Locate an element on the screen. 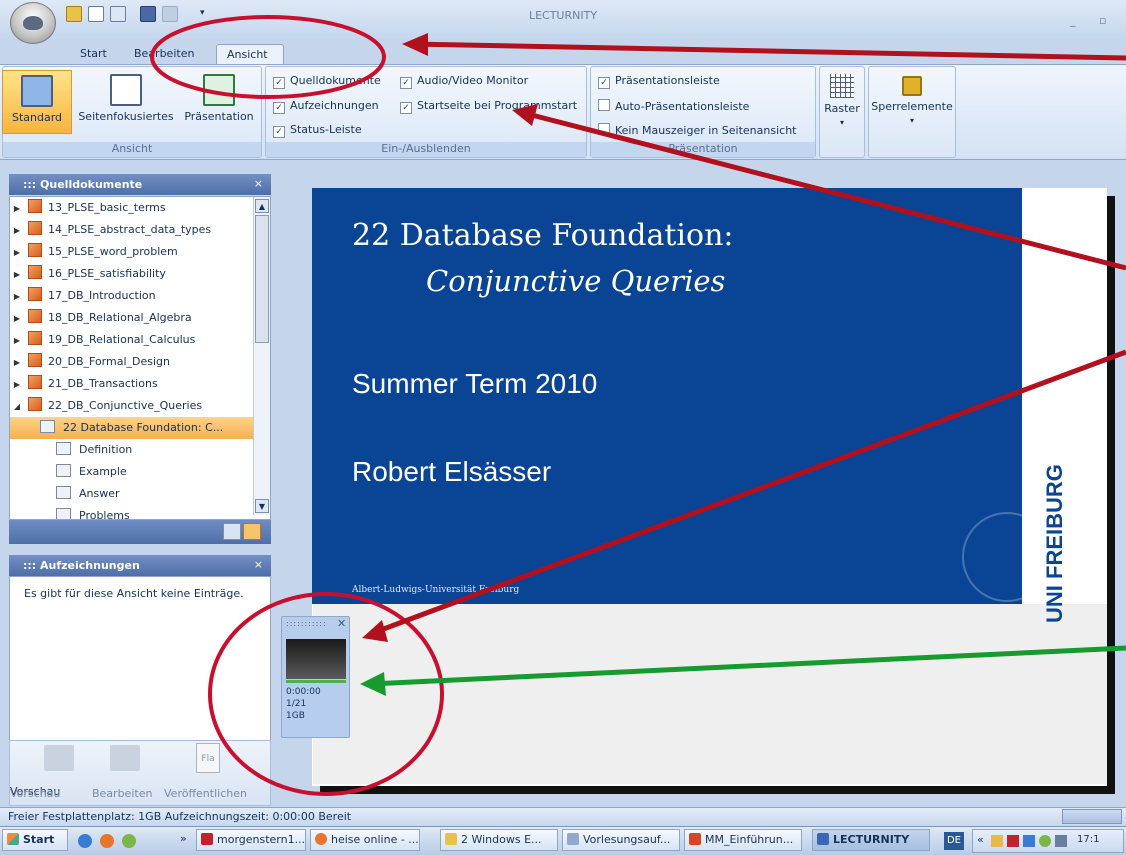 The height and width of the screenshot is (855, 1126). page-focused-view-icon is located at coordinates (126, 90).